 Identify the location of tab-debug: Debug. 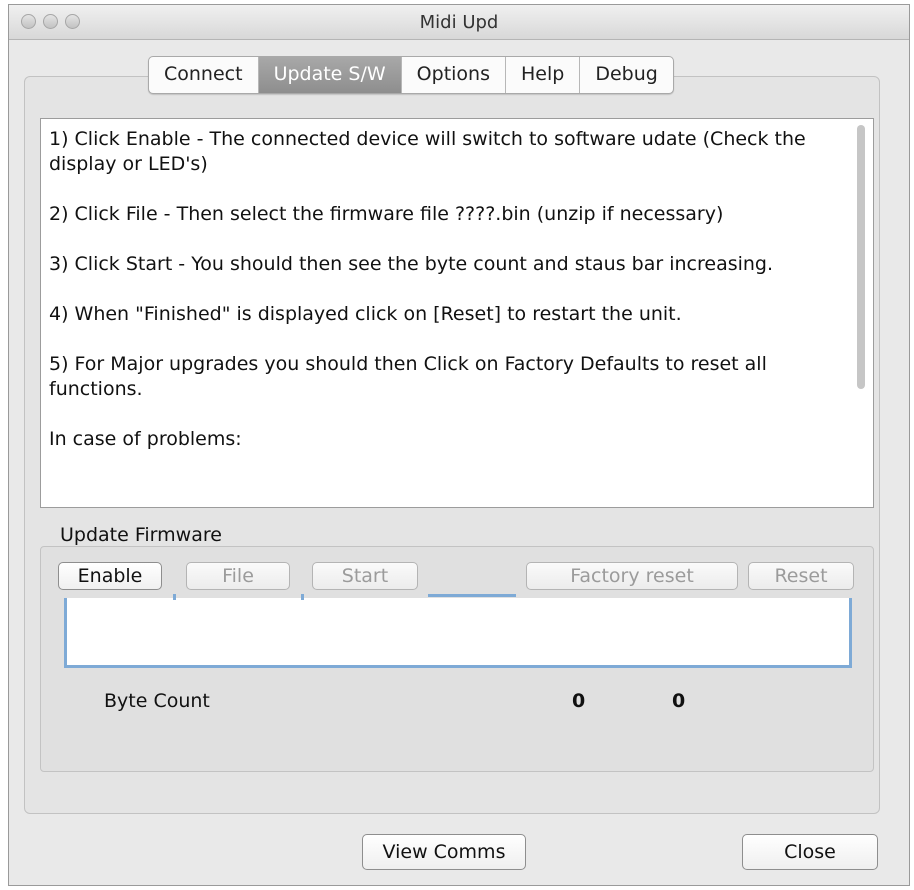
(626, 75).